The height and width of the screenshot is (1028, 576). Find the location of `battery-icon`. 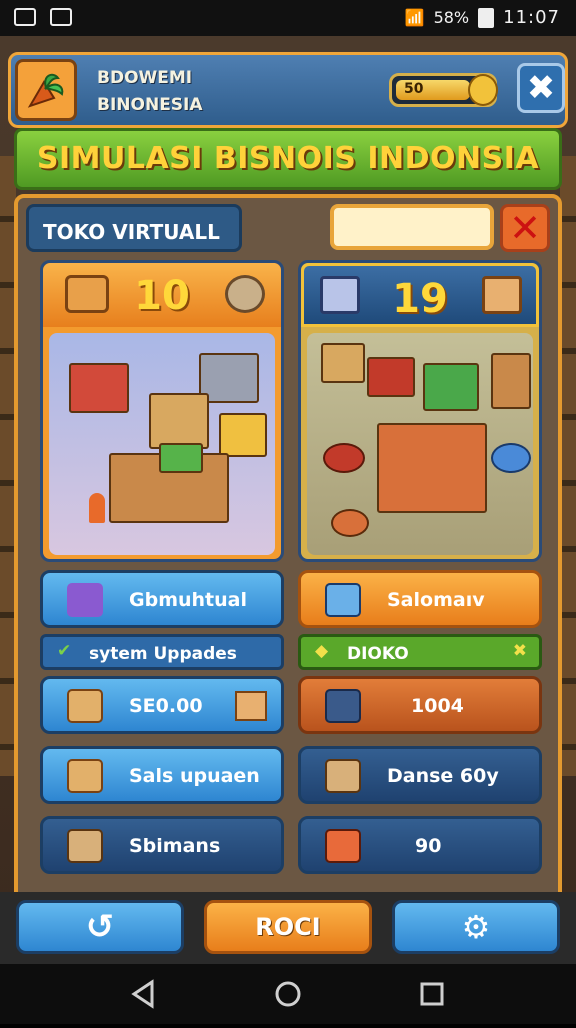

battery-icon is located at coordinates (486, 17).